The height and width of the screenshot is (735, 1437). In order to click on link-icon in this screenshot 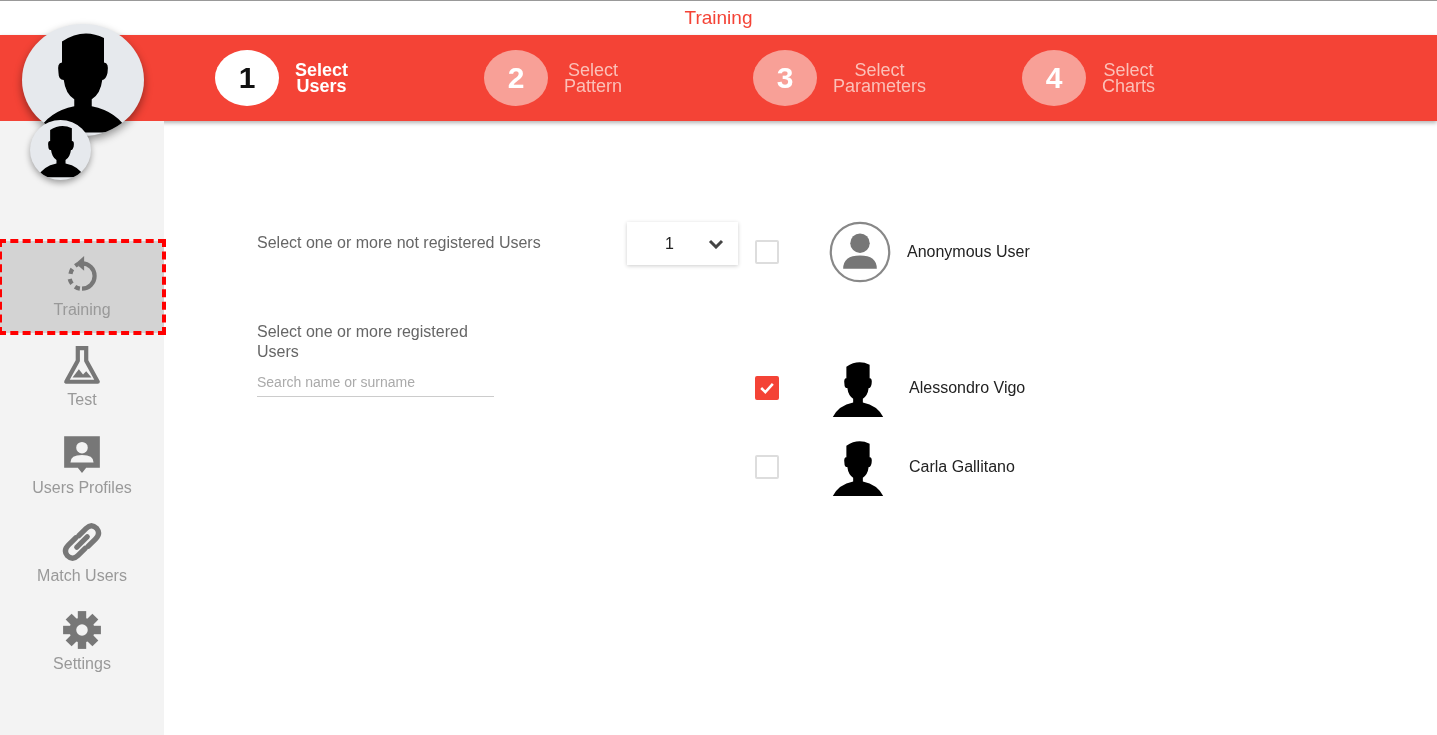, I will do `click(82, 542)`.